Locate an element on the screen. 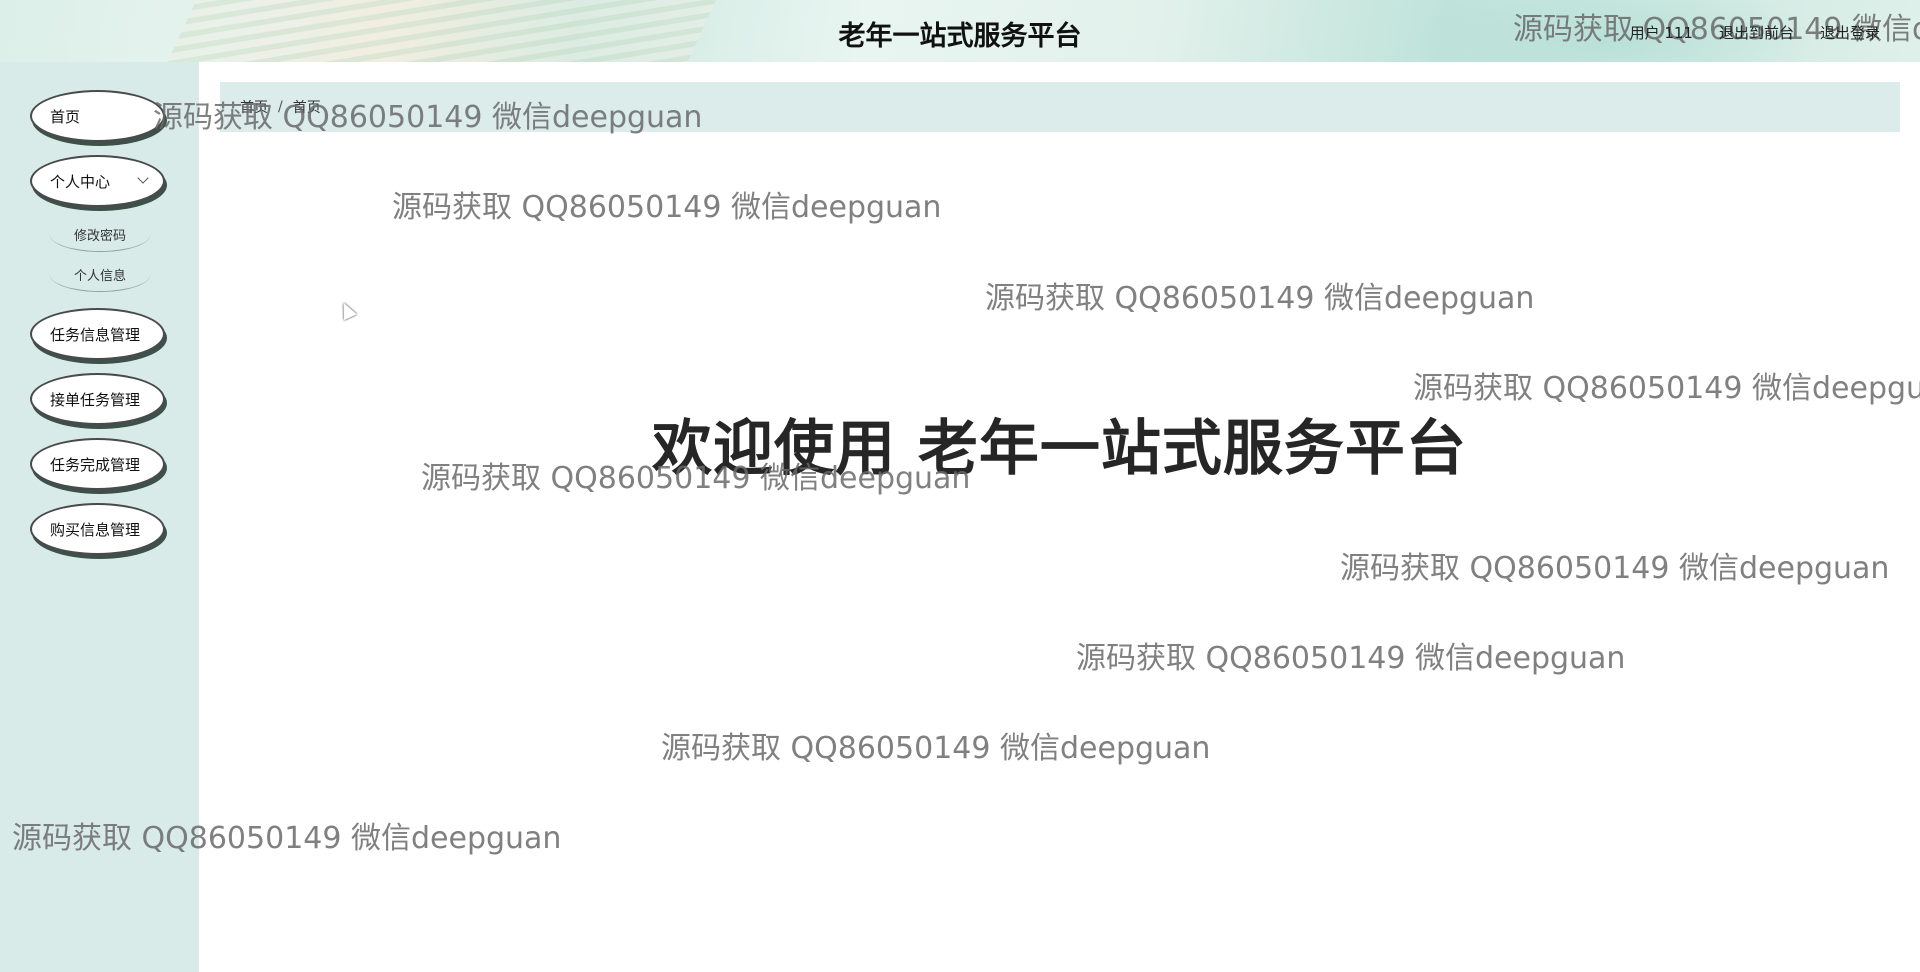 This screenshot has width=1920, height=972. sidebar-item-personal-center: 个人中心 is located at coordinates (97, 181).